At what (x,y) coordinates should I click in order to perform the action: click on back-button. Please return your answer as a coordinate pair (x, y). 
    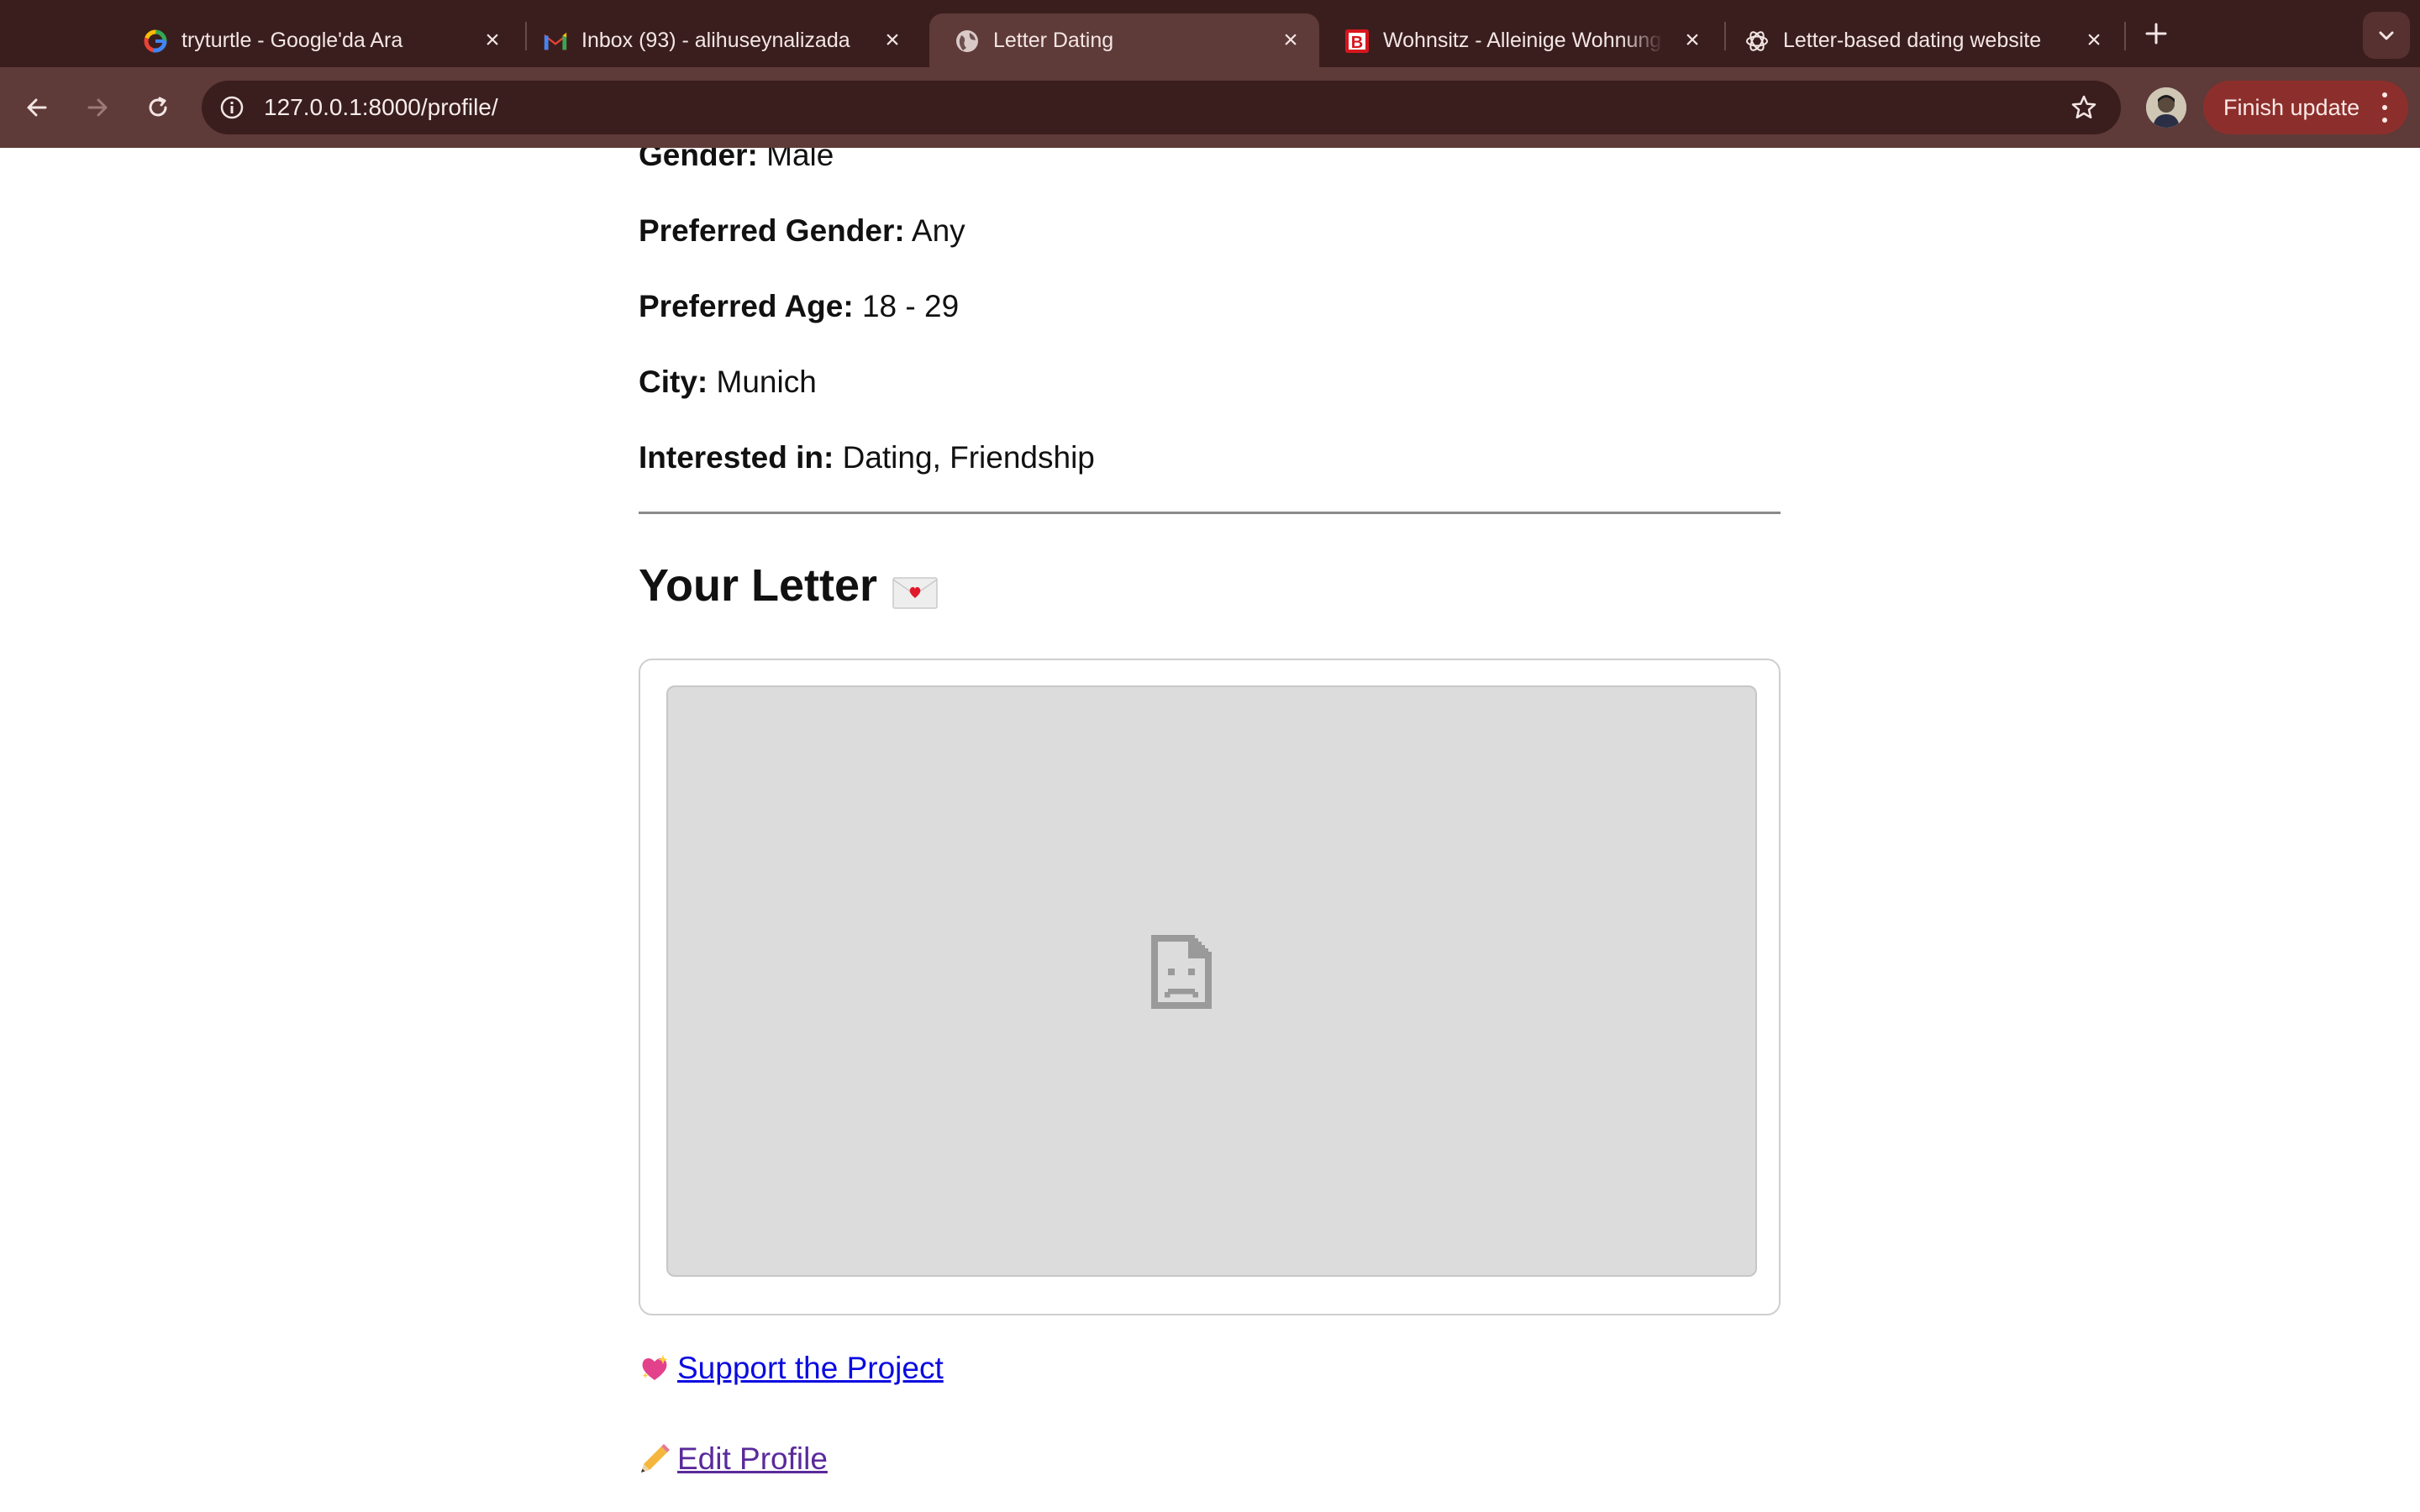
    Looking at the image, I should click on (37, 107).